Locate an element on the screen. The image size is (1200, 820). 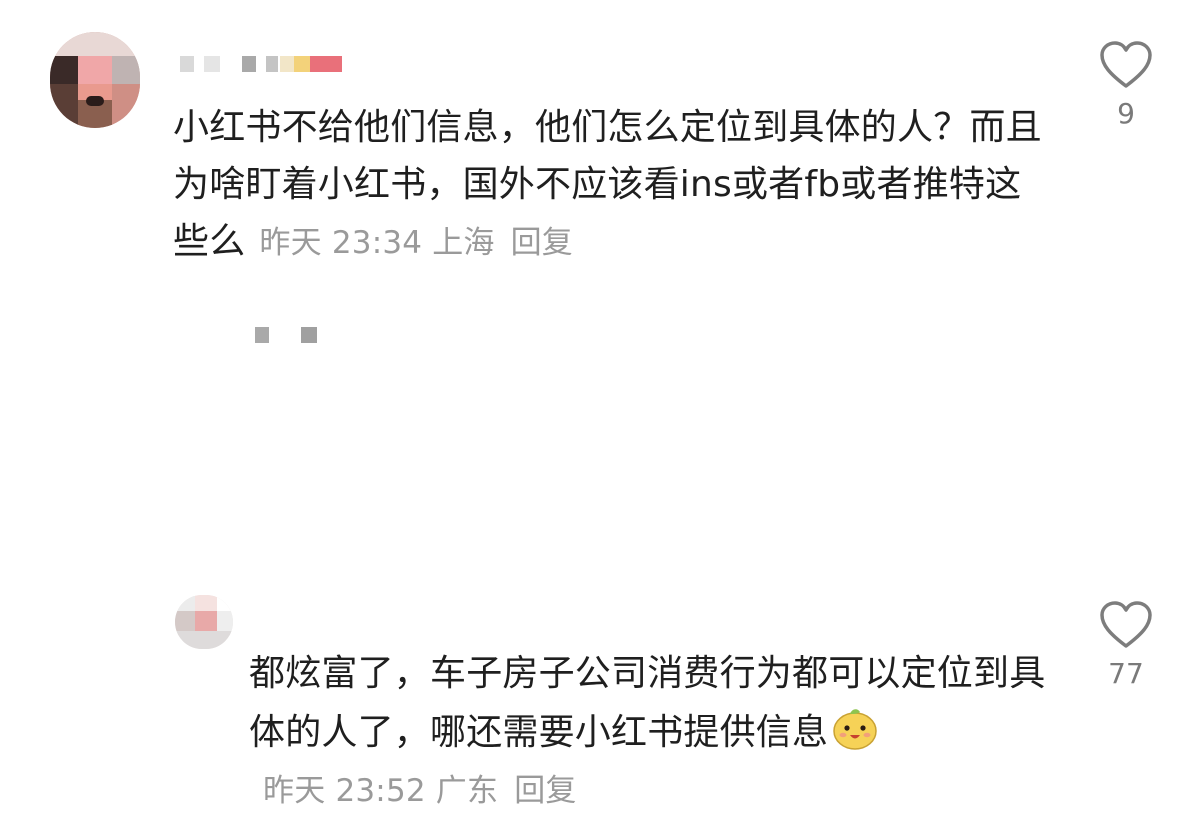
reply-location: 广东 is located at coordinates (467, 791).